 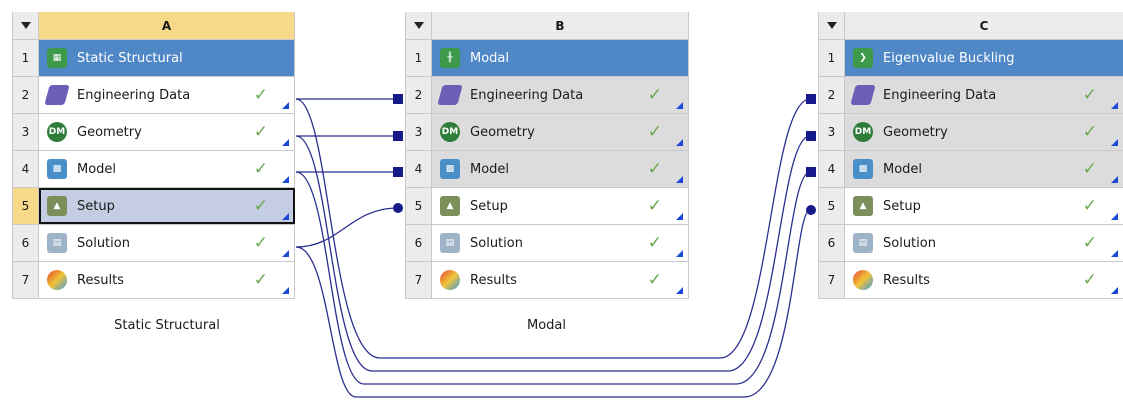 What do you see at coordinates (419, 280) in the screenshot?
I see `row-number: 7` at bounding box center [419, 280].